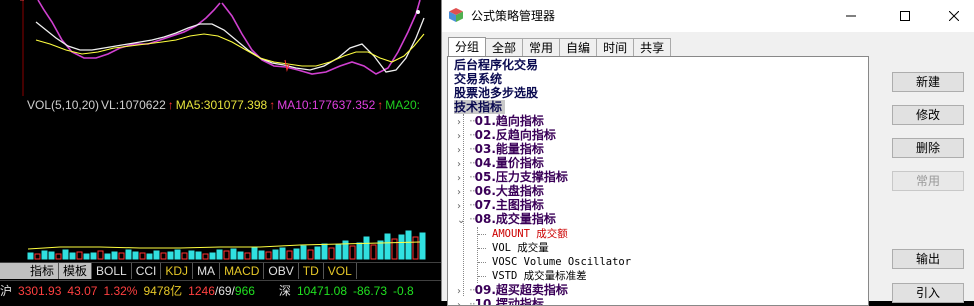 The image size is (974, 306). What do you see at coordinates (561, 262) in the screenshot?
I see `tree-leaf-vosc: VOSC Volume Oscillator` at bounding box center [561, 262].